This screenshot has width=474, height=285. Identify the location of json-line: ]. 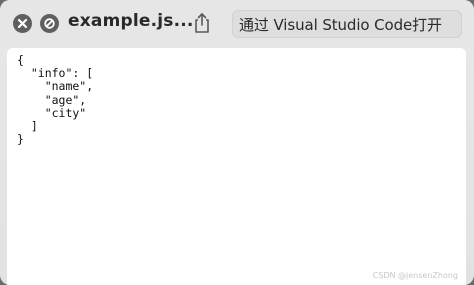
(27, 126).